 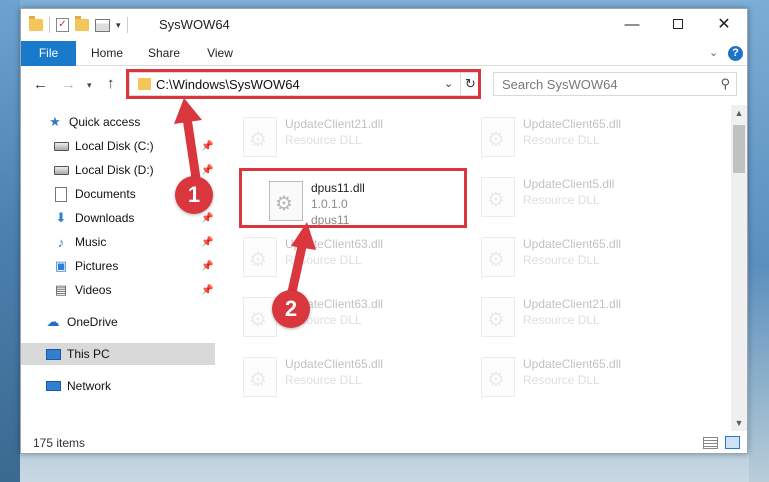 What do you see at coordinates (114, 146) in the screenshot?
I see `sidebar-item-label: Local Disk (C:)` at bounding box center [114, 146].